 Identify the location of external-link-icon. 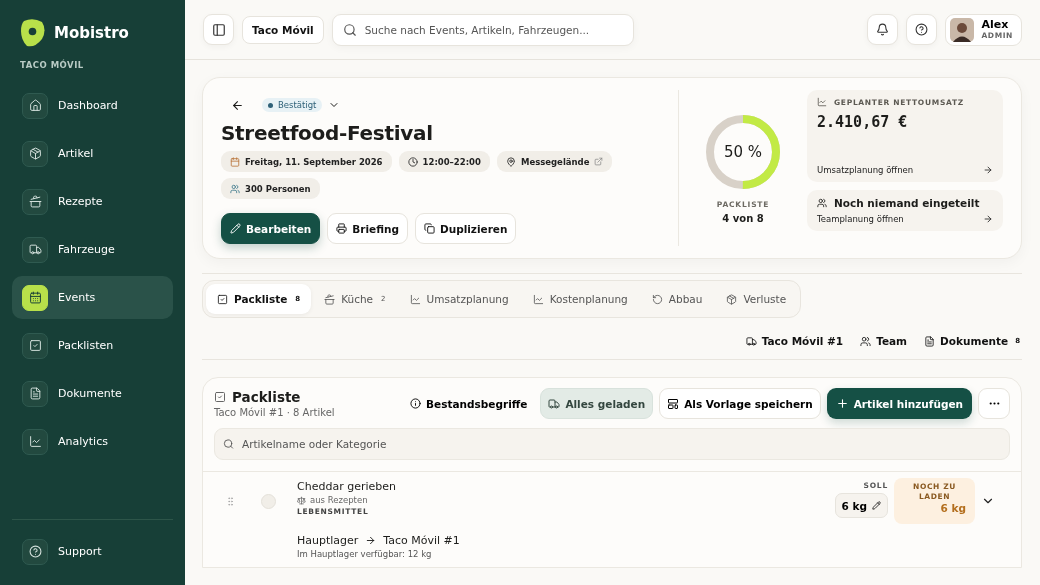
(599, 161).